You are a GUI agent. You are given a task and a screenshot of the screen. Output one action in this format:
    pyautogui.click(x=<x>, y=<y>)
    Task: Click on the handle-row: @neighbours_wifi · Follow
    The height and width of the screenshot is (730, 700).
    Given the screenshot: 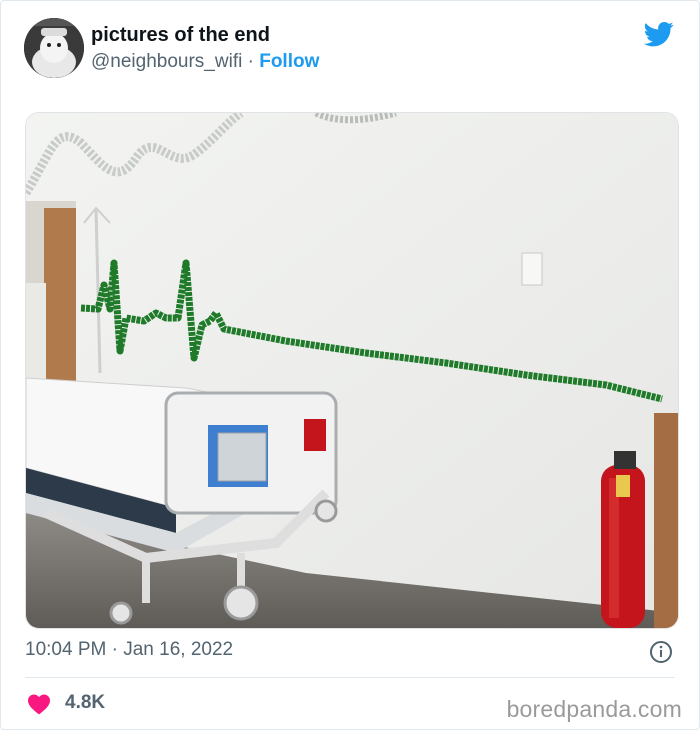 What is the action you would take?
    pyautogui.click(x=205, y=62)
    